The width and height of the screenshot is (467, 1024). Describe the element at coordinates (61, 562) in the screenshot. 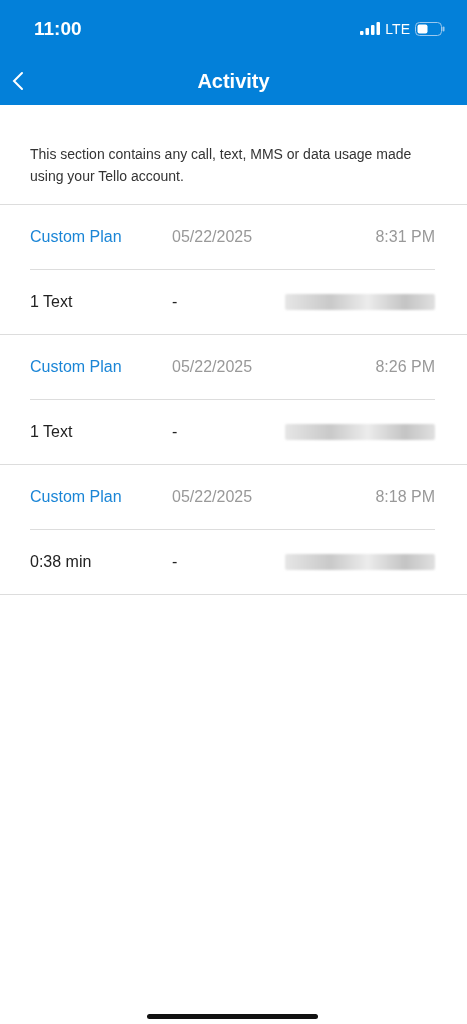

I see `usage-amount: 0:38 min` at that location.